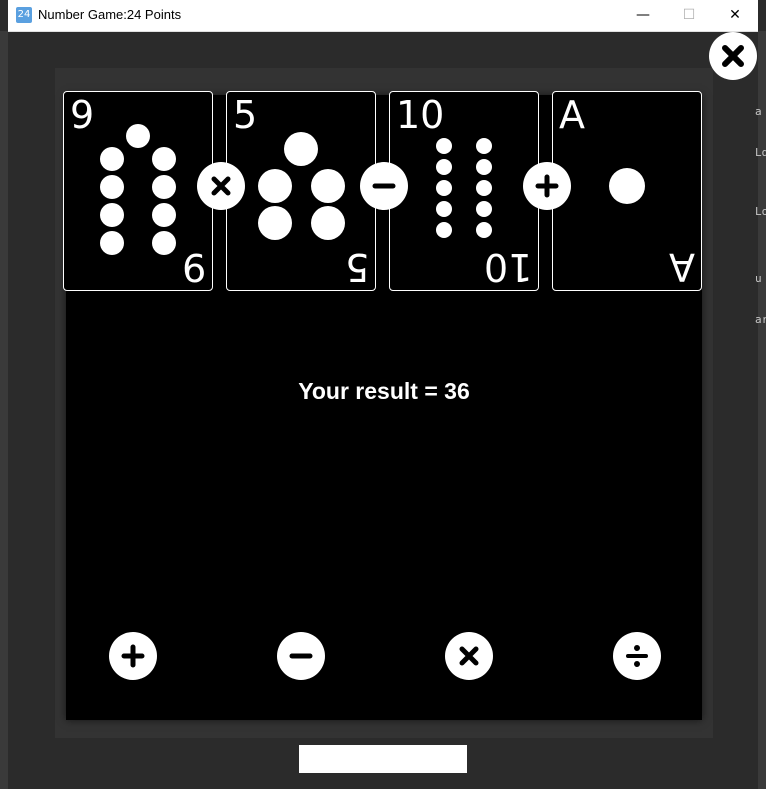 This screenshot has height=789, width=766. What do you see at coordinates (301, 191) in the screenshot?
I see `card-5: 5 5` at bounding box center [301, 191].